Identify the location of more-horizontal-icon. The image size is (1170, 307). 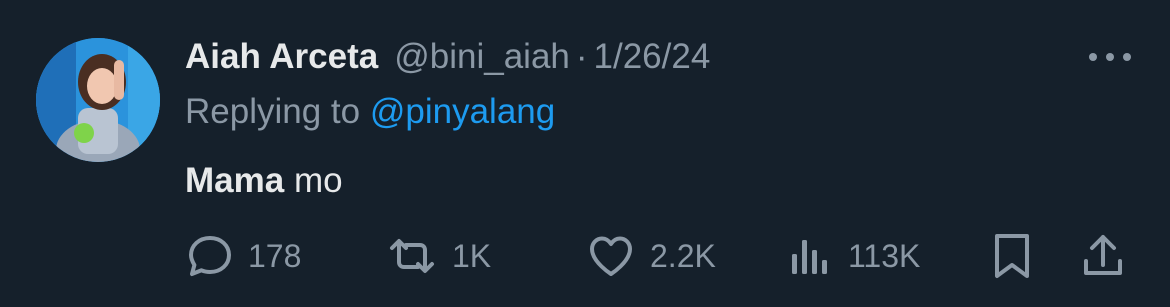
(1110, 57).